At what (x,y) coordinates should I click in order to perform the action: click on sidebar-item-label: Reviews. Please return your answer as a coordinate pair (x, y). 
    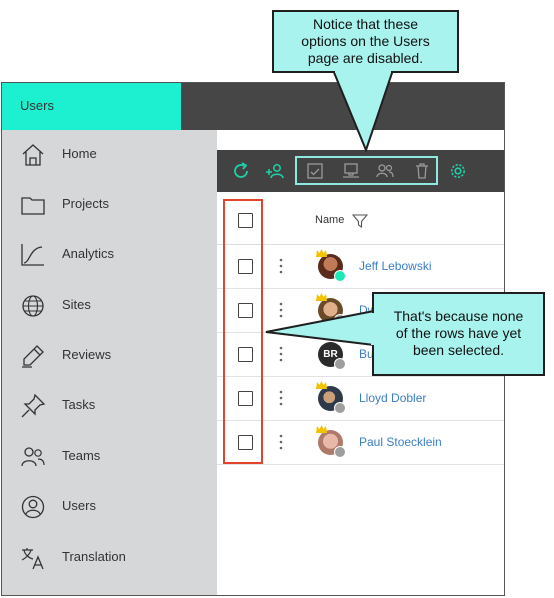
    Looking at the image, I should click on (87, 354).